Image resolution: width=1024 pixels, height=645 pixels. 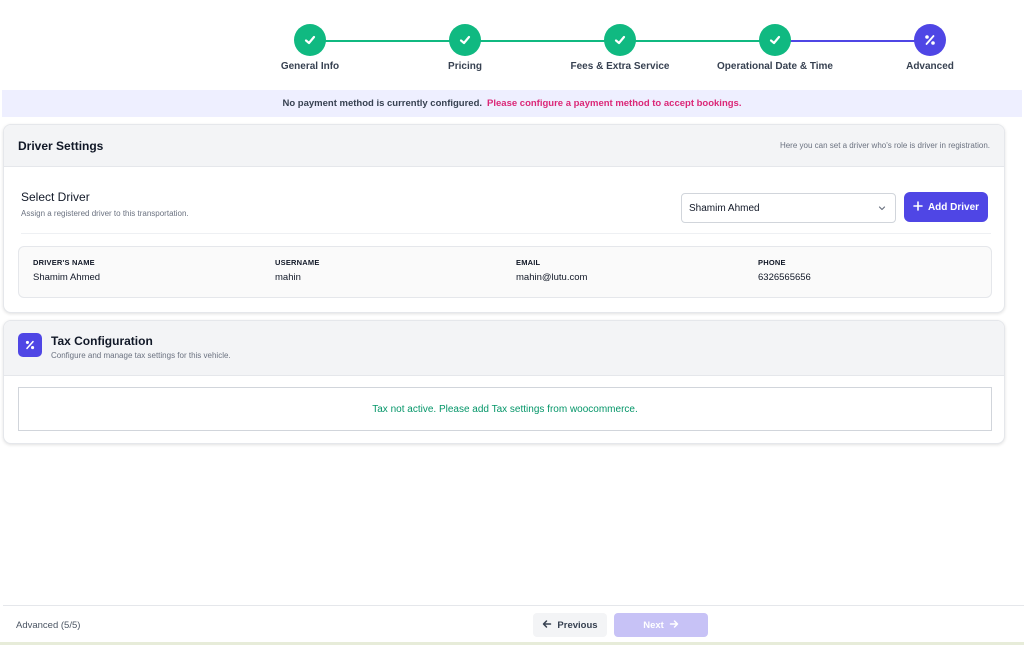 What do you see at coordinates (882, 209) in the screenshot?
I see `chevron-down-icon` at bounding box center [882, 209].